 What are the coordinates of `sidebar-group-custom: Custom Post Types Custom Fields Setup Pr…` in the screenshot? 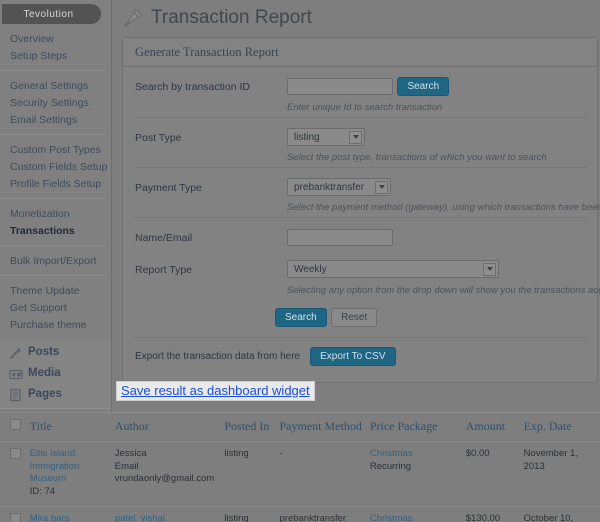 It's located at (53, 167).